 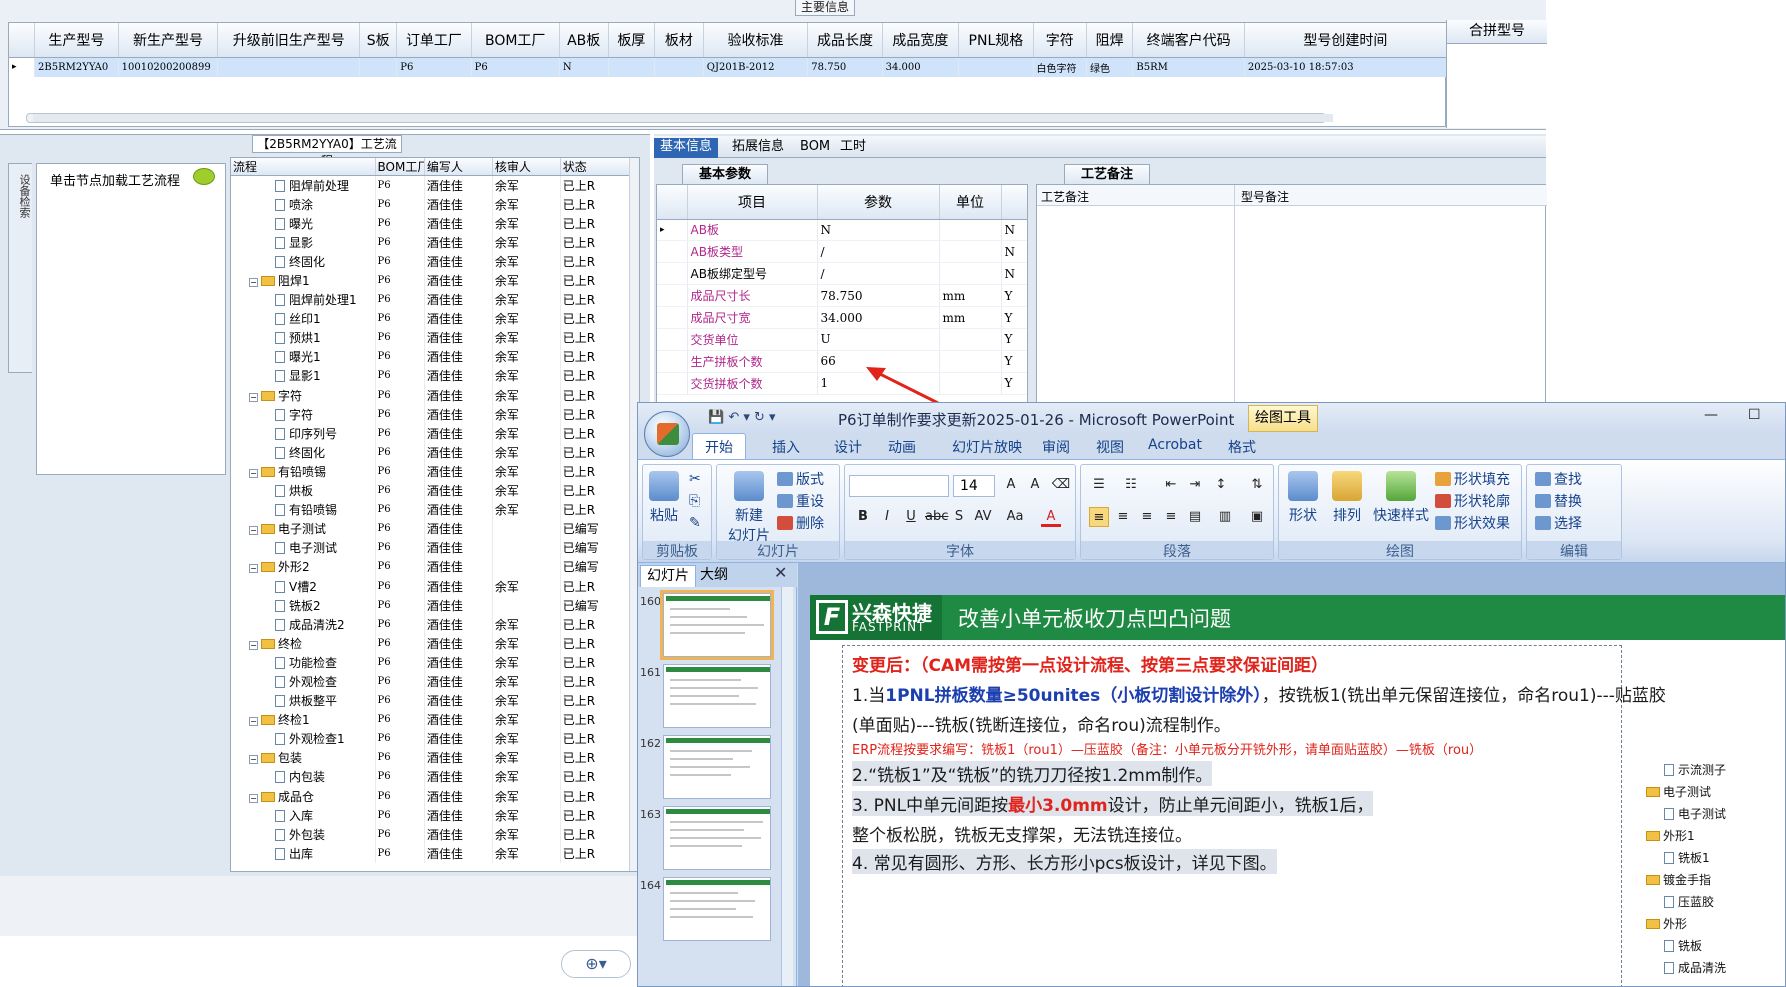 I want to click on process-node: 成品清洗2, so click(x=303, y=624).